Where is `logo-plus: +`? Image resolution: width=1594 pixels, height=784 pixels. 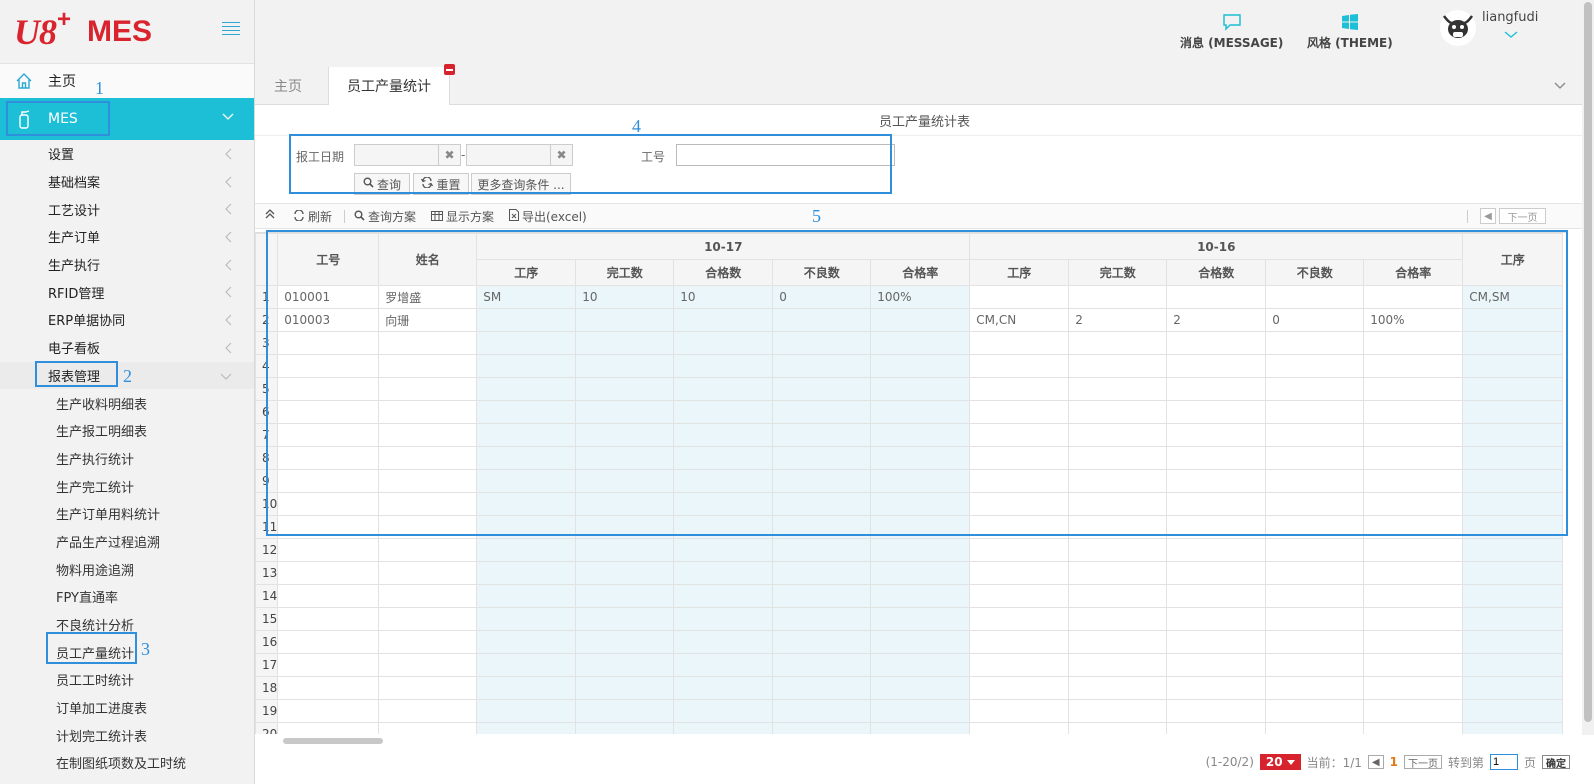 logo-plus: + is located at coordinates (64, 19).